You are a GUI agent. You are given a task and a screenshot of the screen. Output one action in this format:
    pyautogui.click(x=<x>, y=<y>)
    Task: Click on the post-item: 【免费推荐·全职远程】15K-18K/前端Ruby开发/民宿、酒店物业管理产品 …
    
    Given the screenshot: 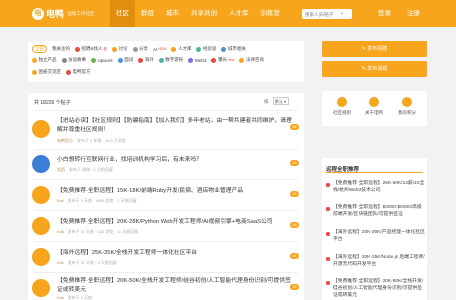 What is the action you would take?
    pyautogui.click(x=166, y=195)
    